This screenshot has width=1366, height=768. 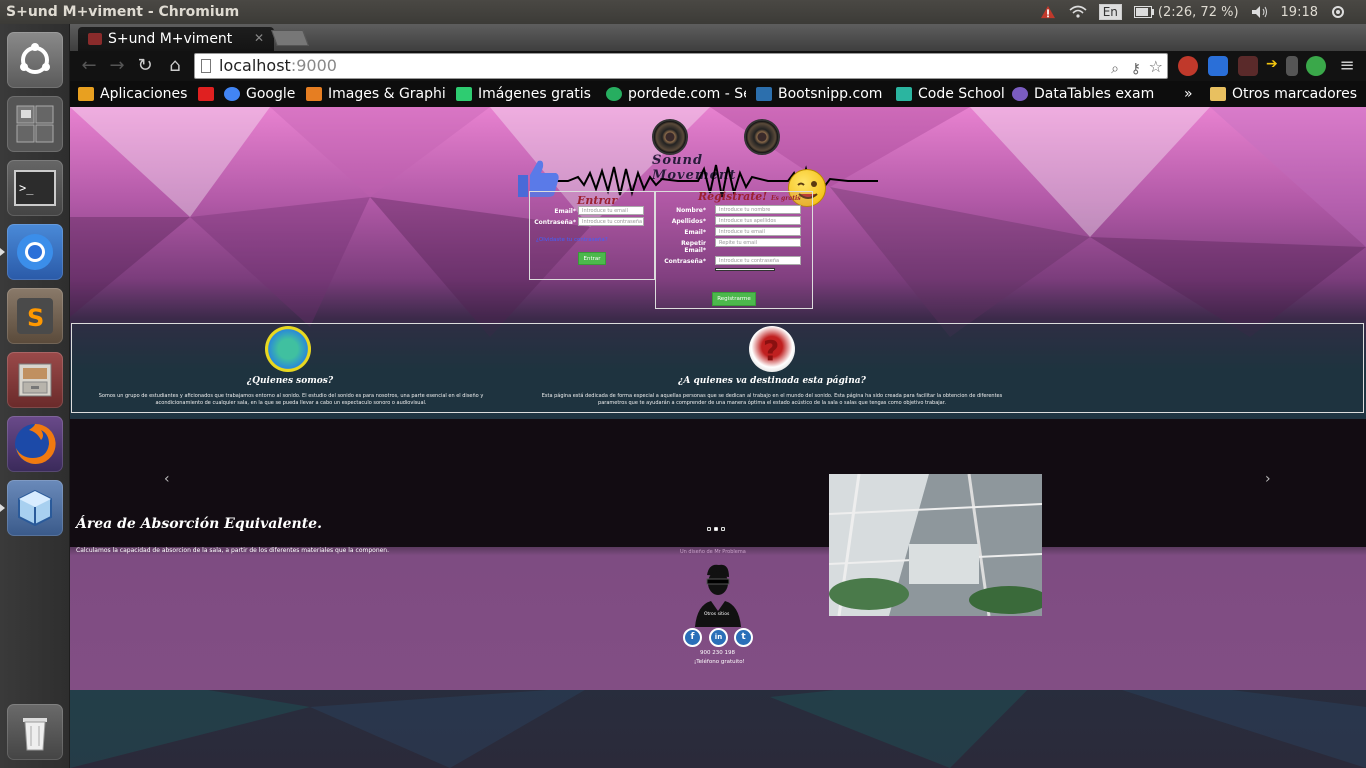 What do you see at coordinates (952, 94) in the screenshot?
I see `bookmark-code-school: Code School` at bounding box center [952, 94].